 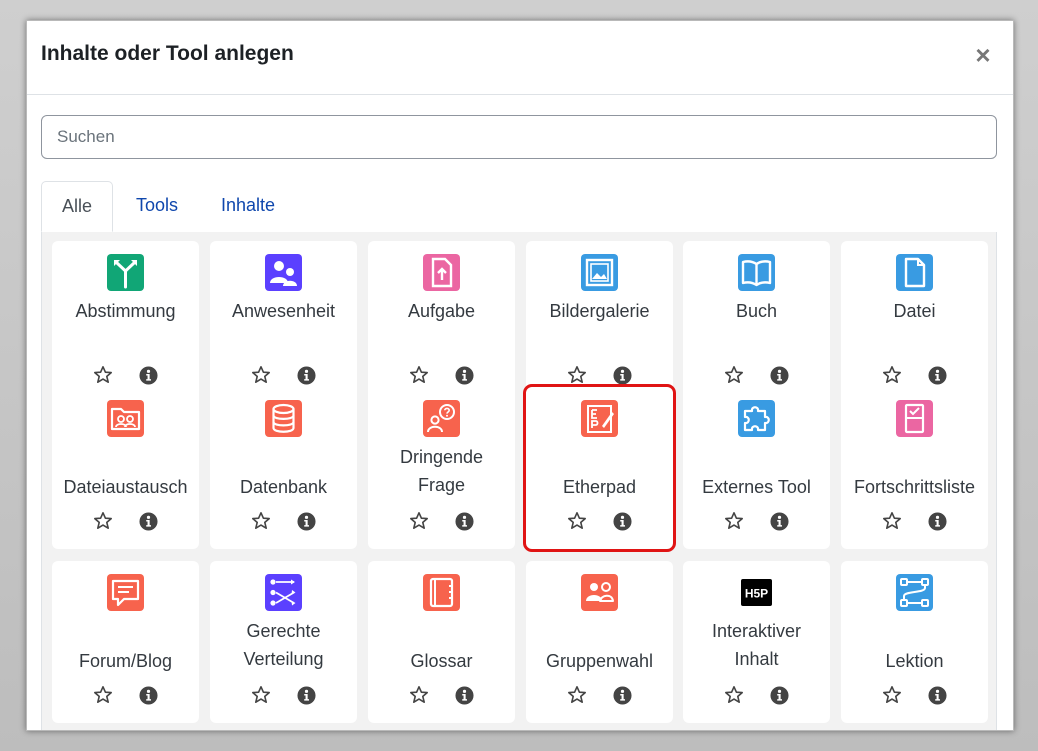 What do you see at coordinates (756, 272) in the screenshot?
I see `book-icon` at bounding box center [756, 272].